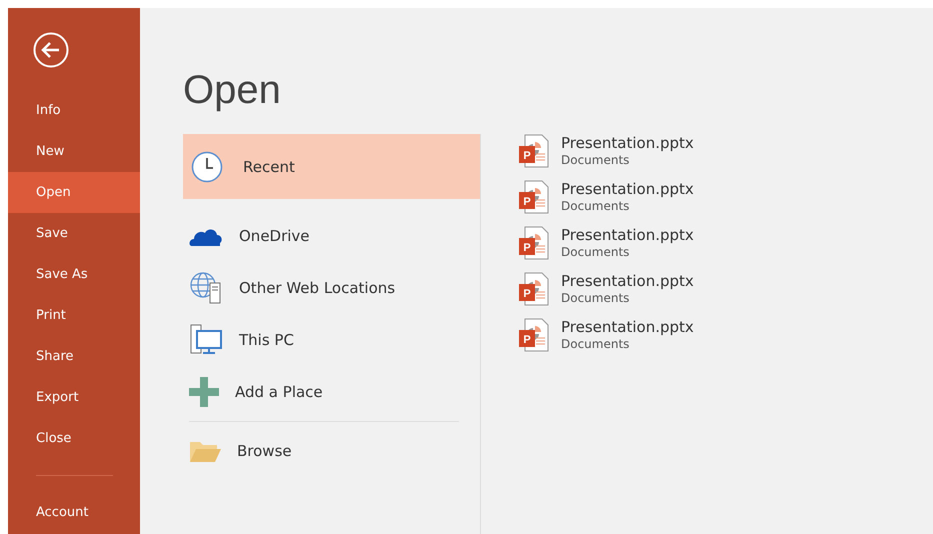 The image size is (933, 534). Describe the element at coordinates (206, 340) in the screenshot. I see `computer-icon` at that location.